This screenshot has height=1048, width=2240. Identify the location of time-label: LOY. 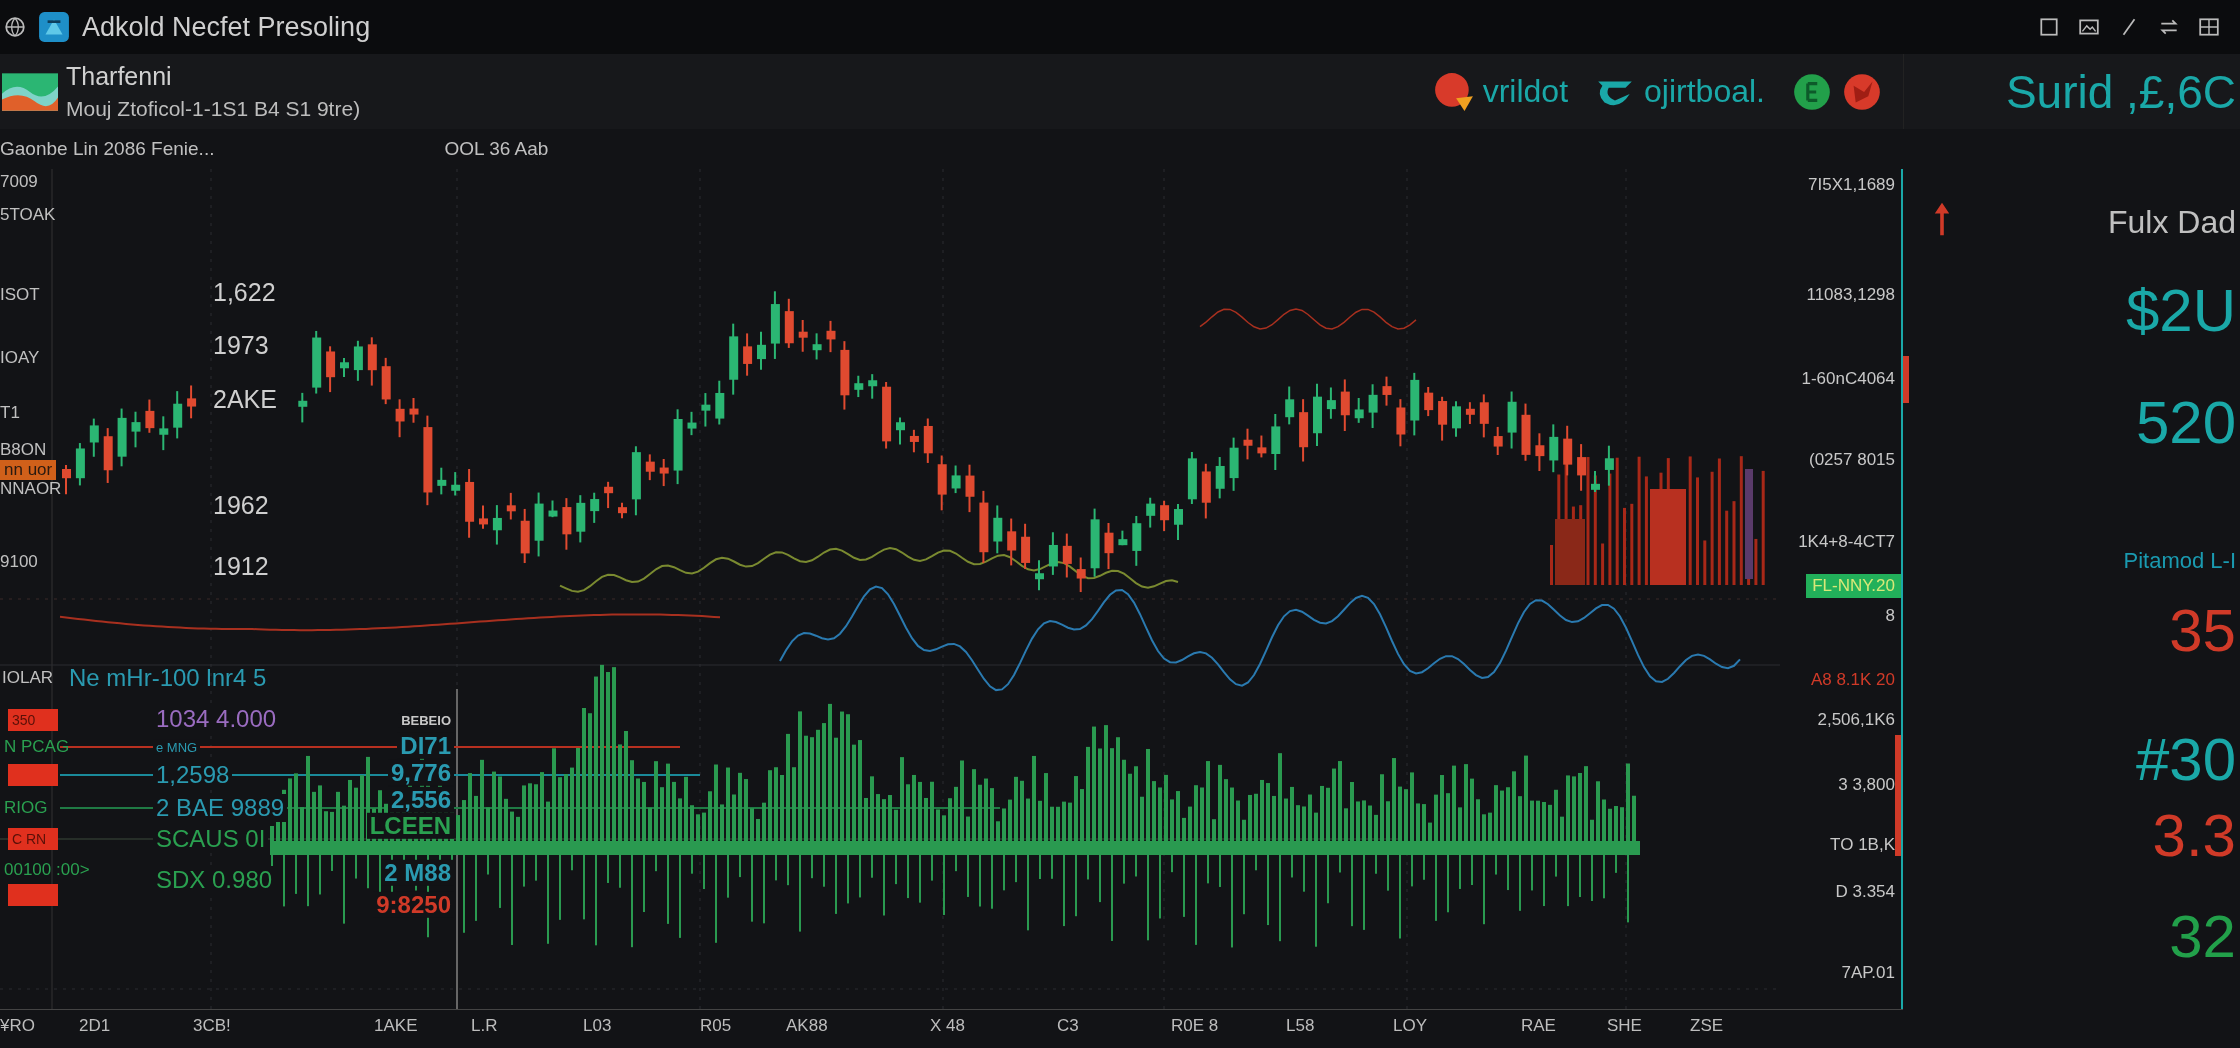
(1410, 1026).